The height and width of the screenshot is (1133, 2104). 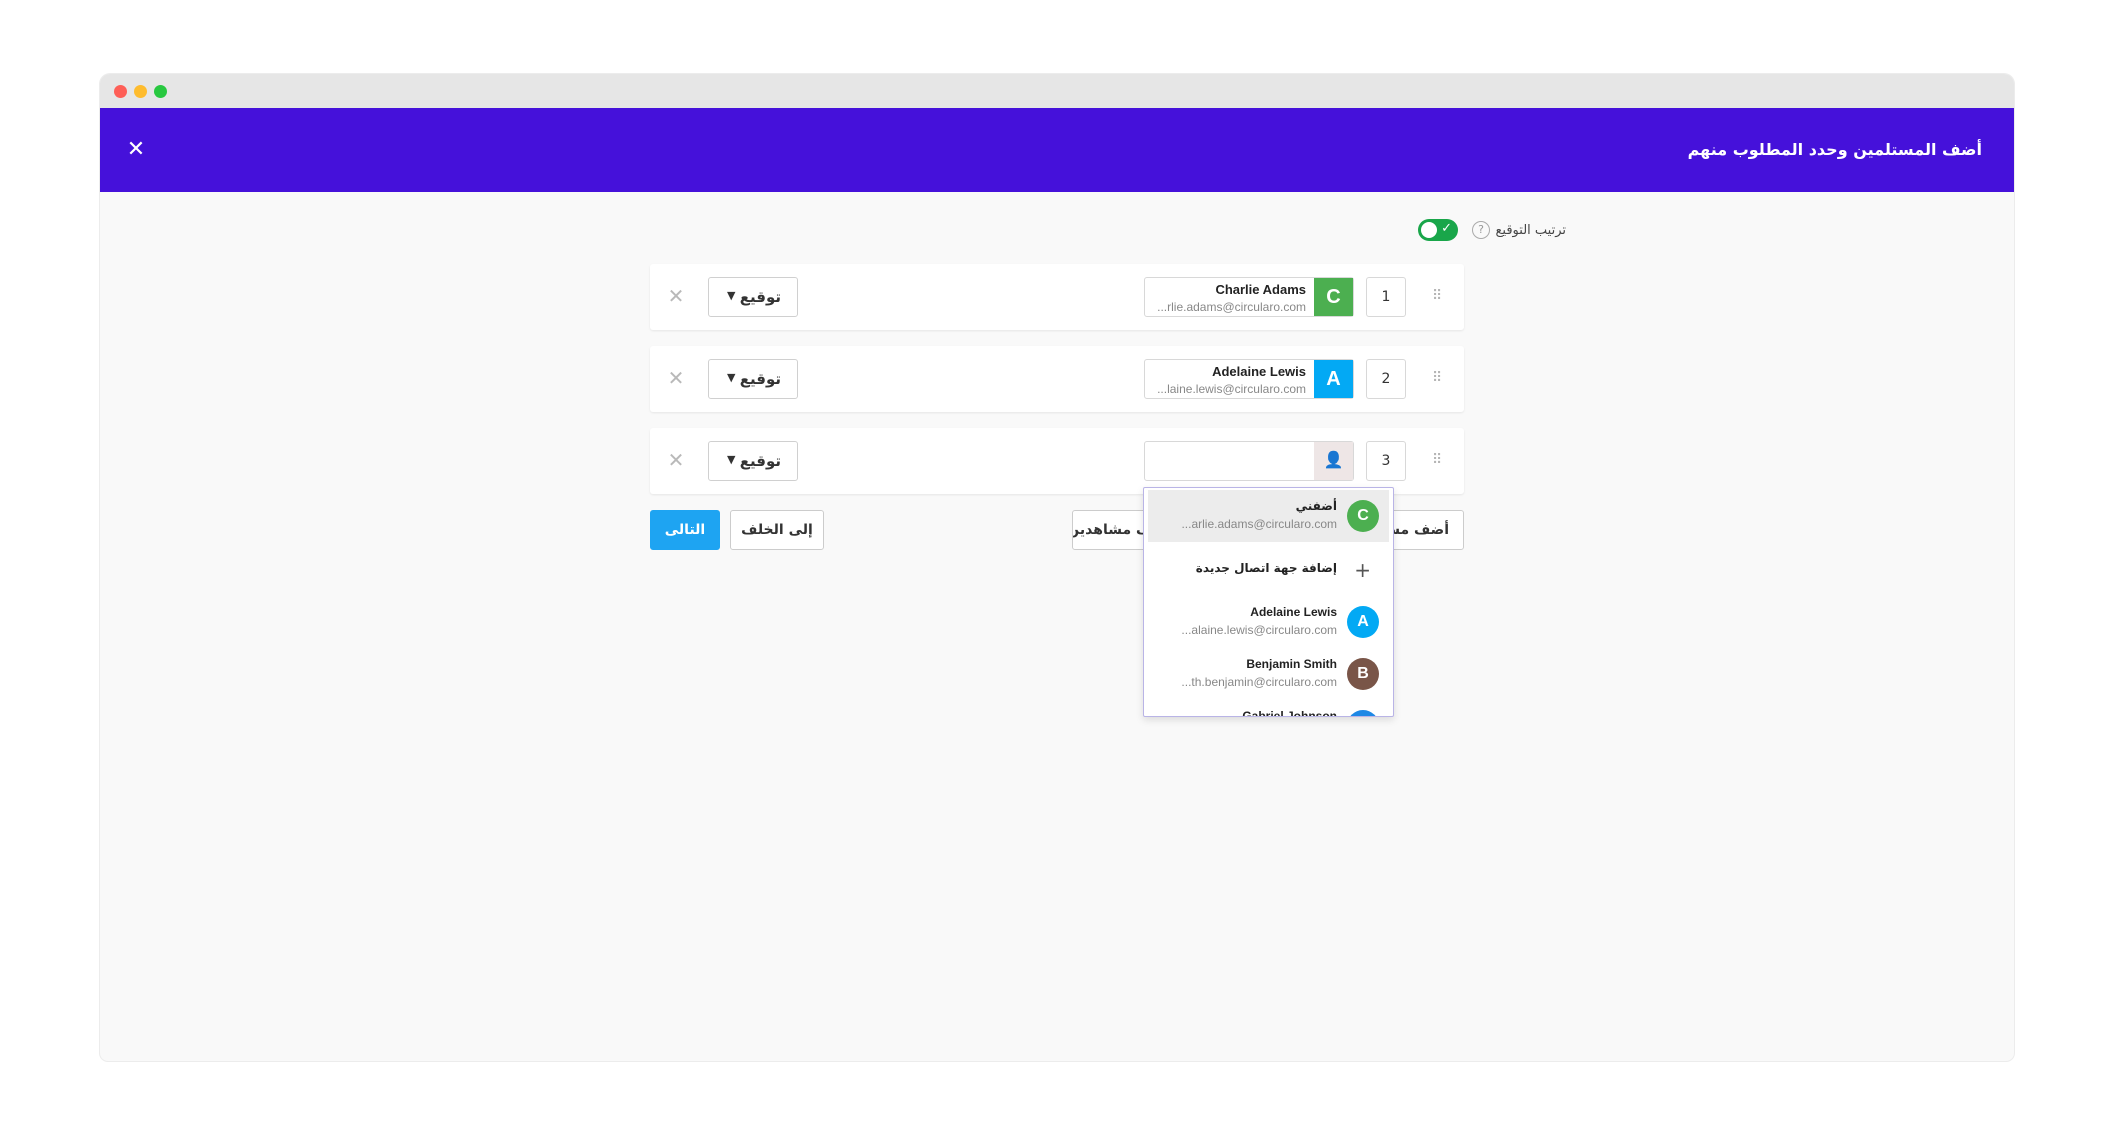 What do you see at coordinates (1362, 570) in the screenshot?
I see `plus-icon: +` at bounding box center [1362, 570].